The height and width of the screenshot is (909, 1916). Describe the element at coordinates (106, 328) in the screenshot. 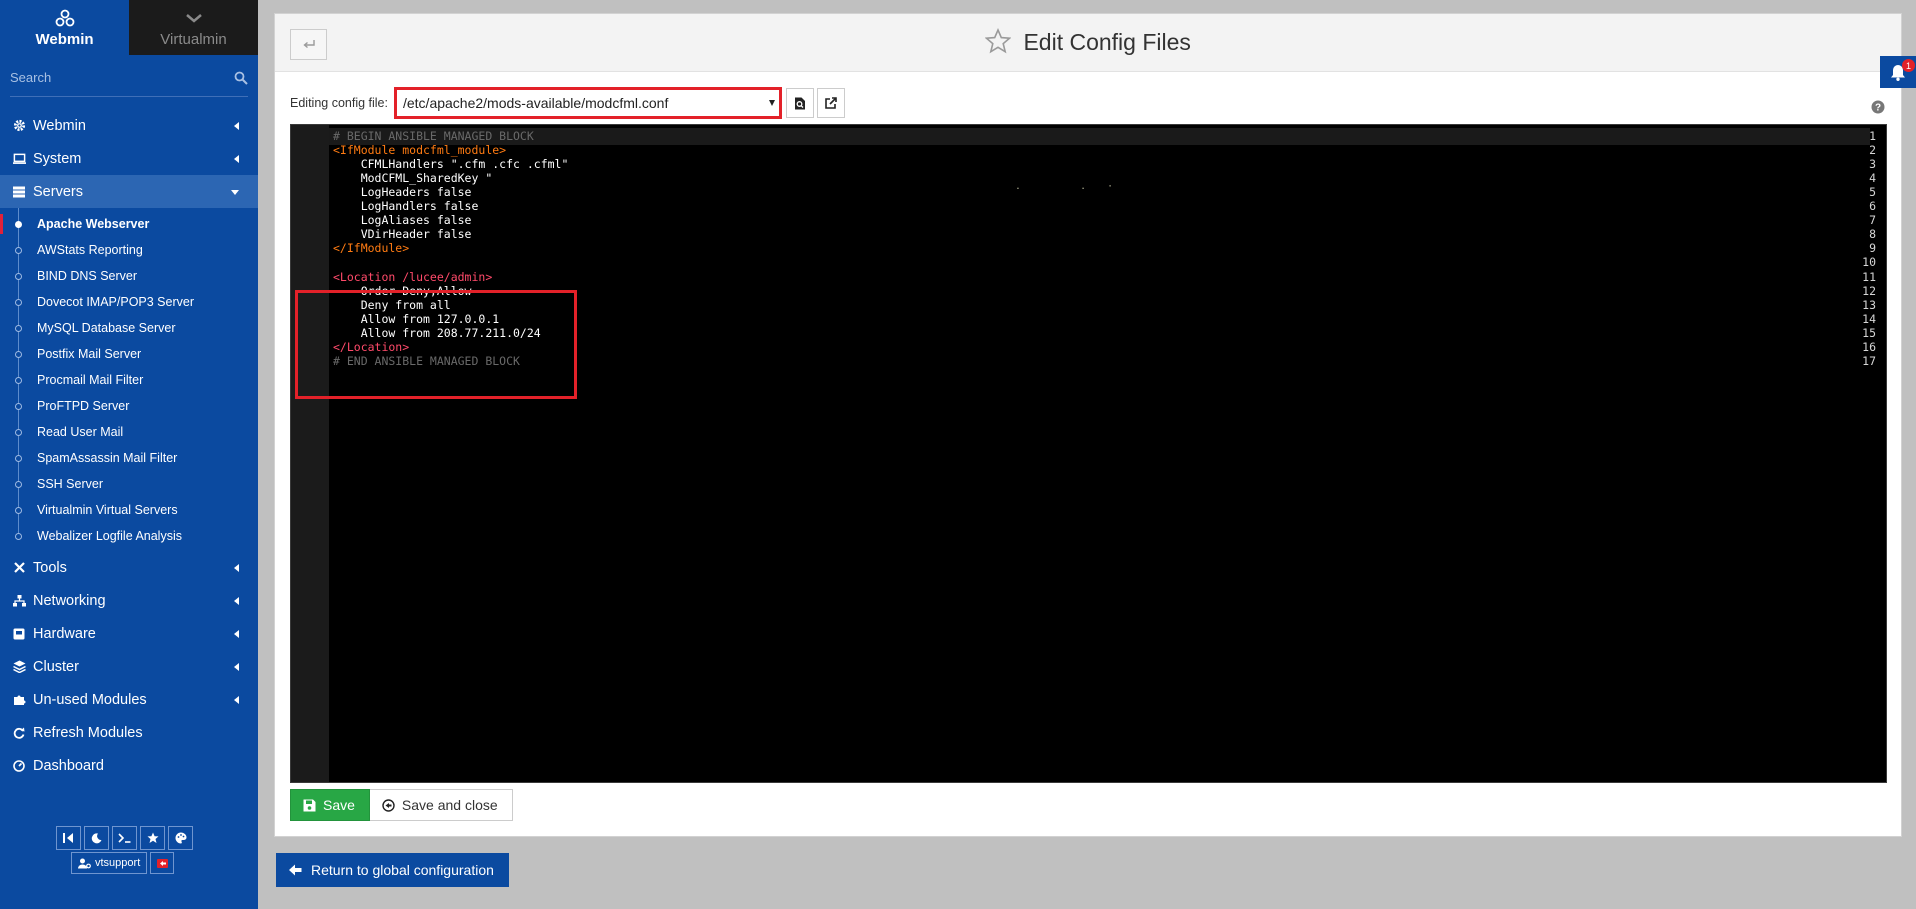

I see `sub-item-label: MySQL Database Server` at that location.